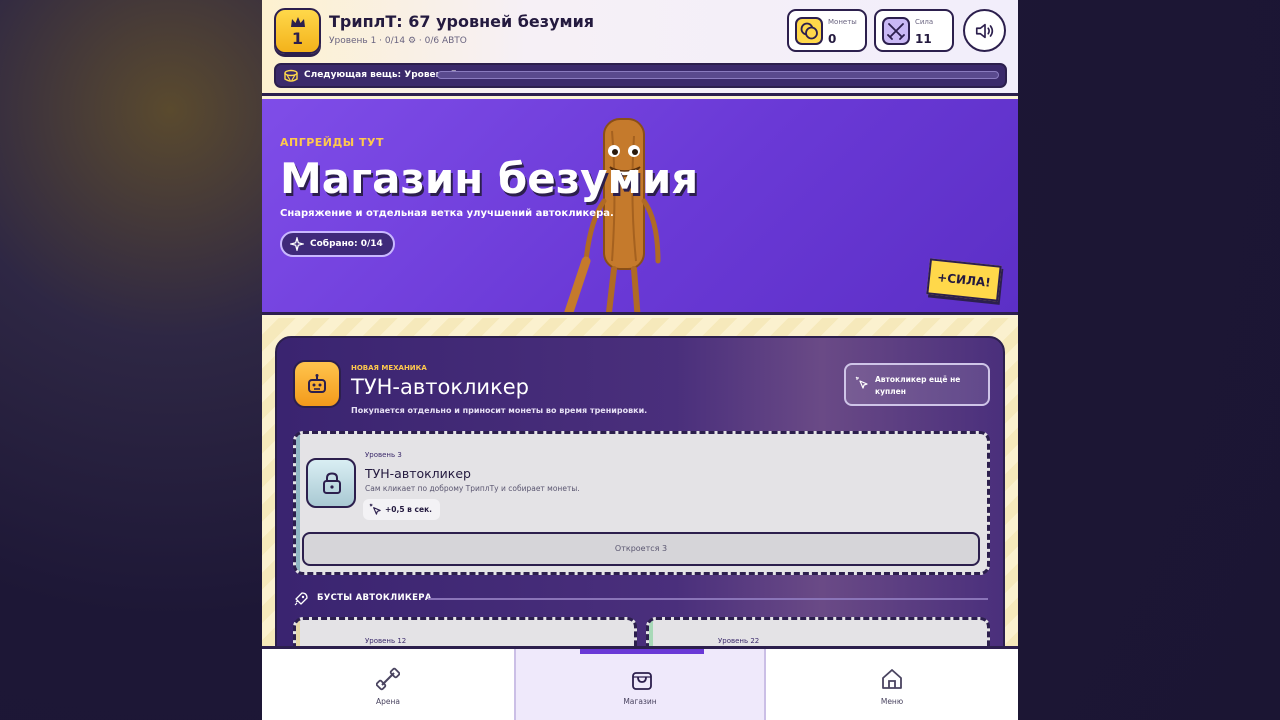  Describe the element at coordinates (640, 701) in the screenshot. I see `nav-shop-label: Магазин` at that location.